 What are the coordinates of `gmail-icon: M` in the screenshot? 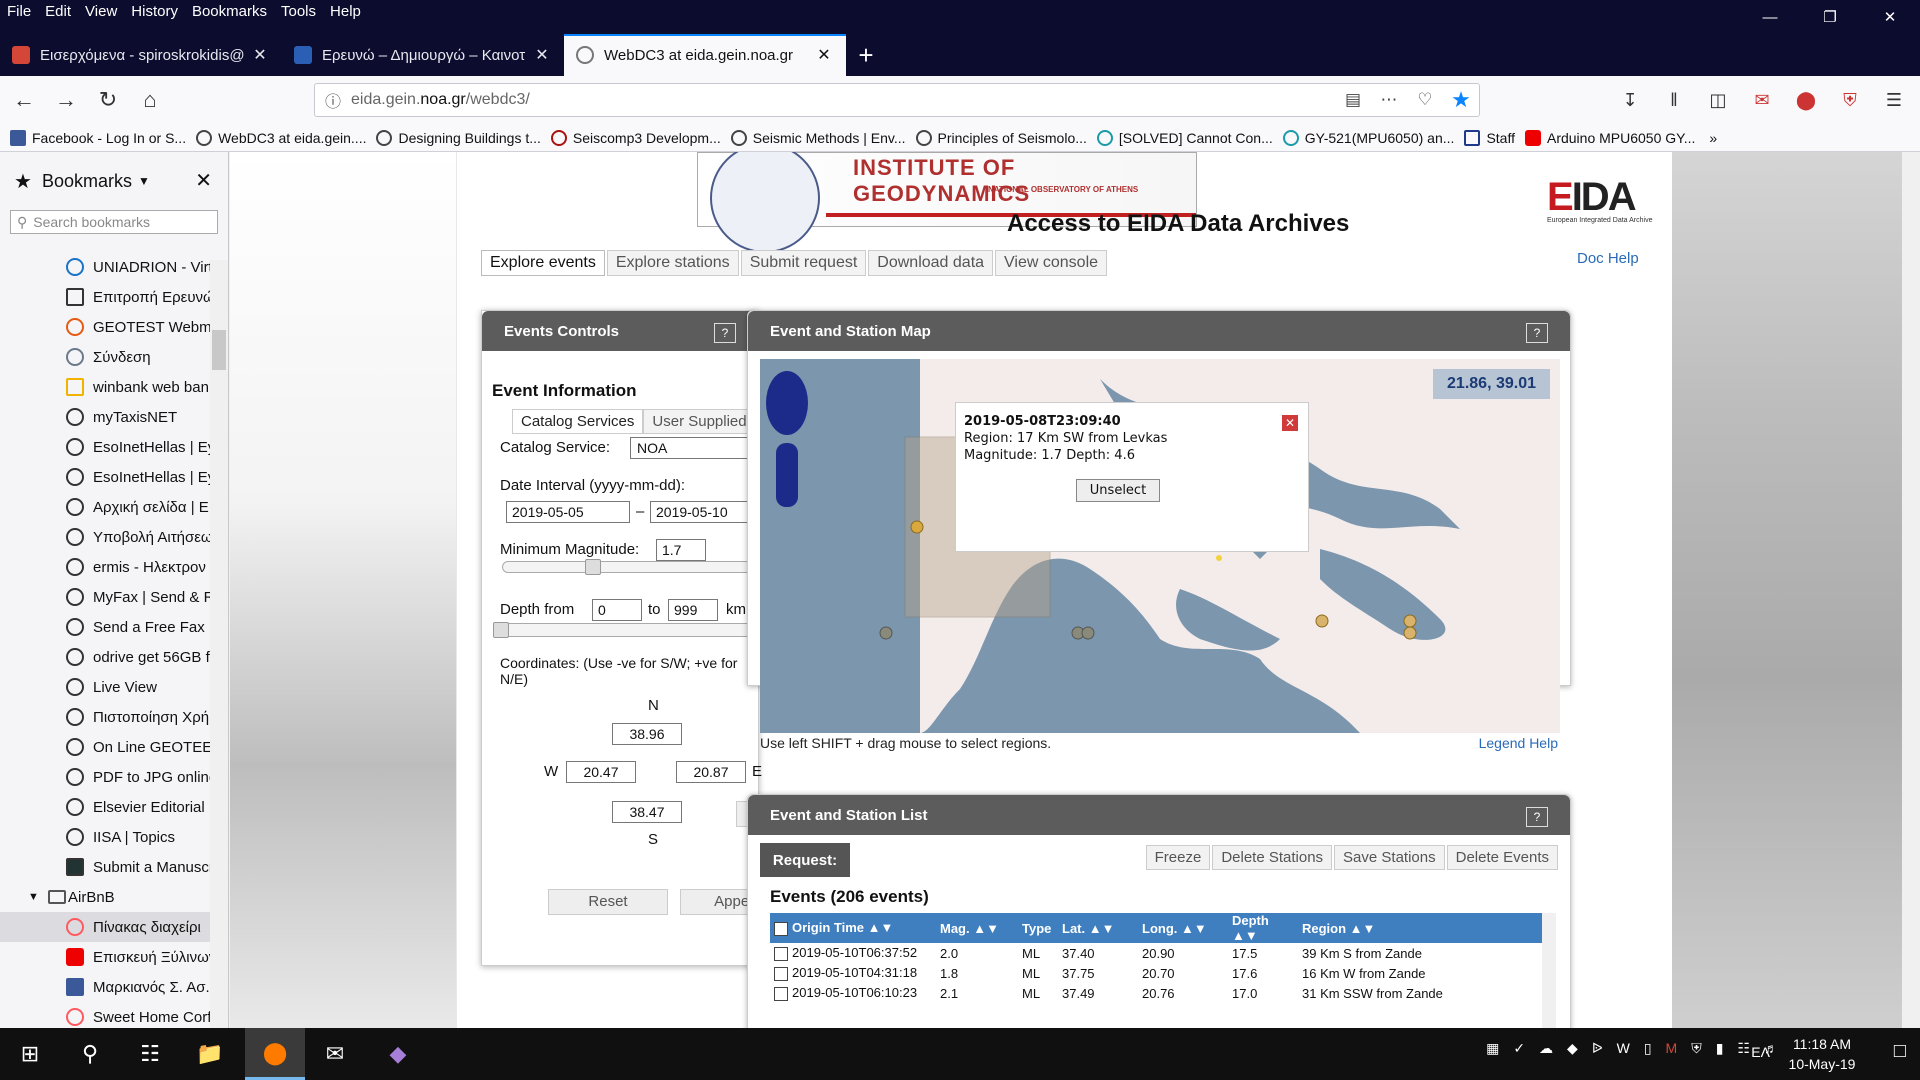 It's located at (1672, 1048).